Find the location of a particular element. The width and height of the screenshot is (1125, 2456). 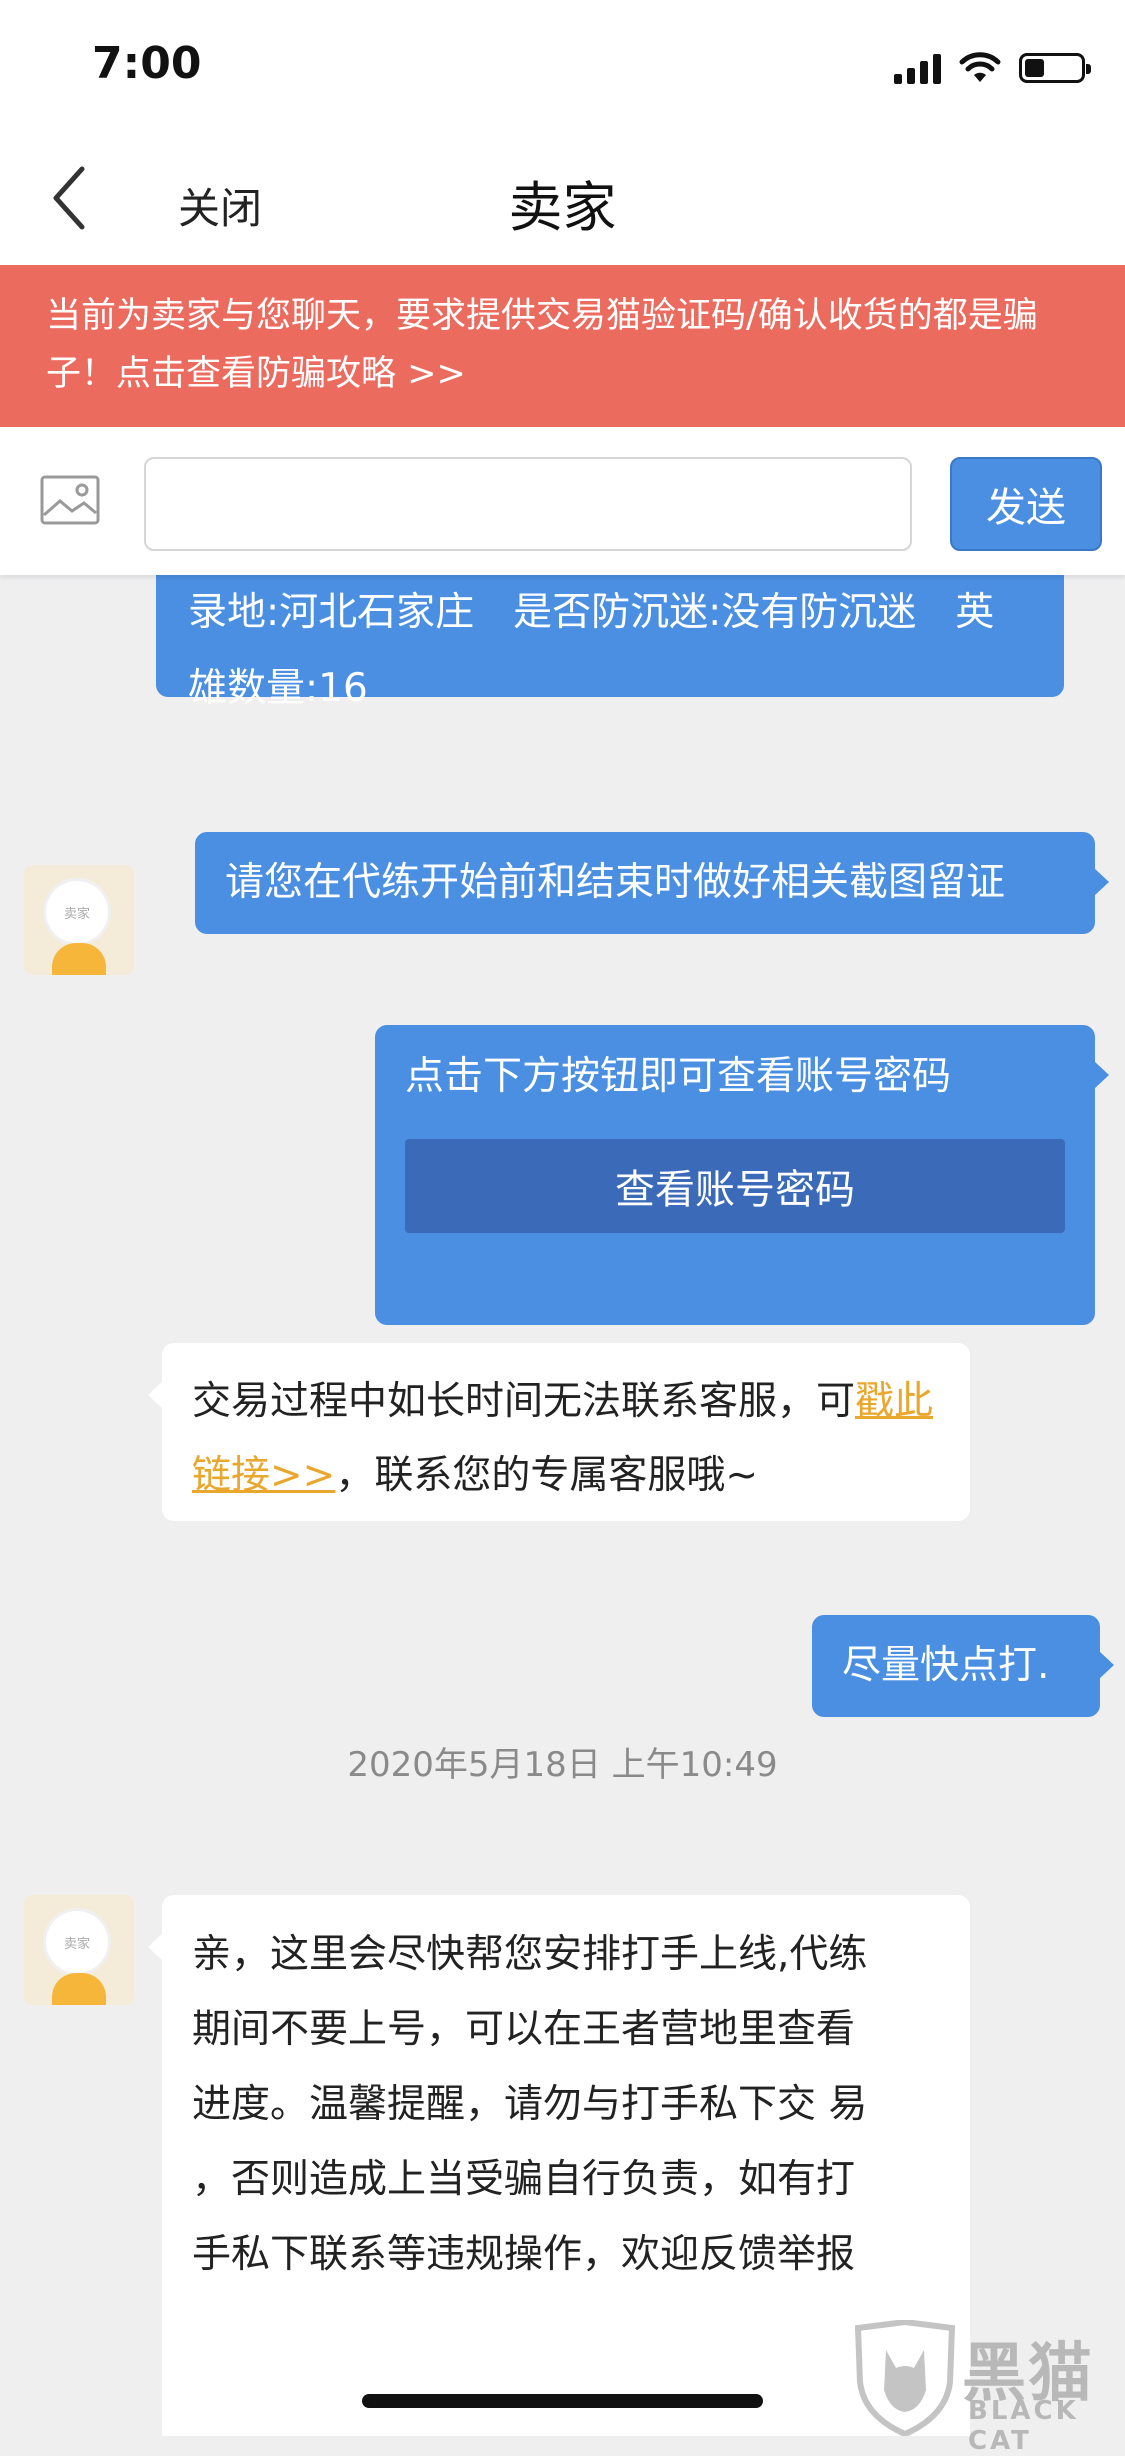

image-icon is located at coordinates (70, 500).